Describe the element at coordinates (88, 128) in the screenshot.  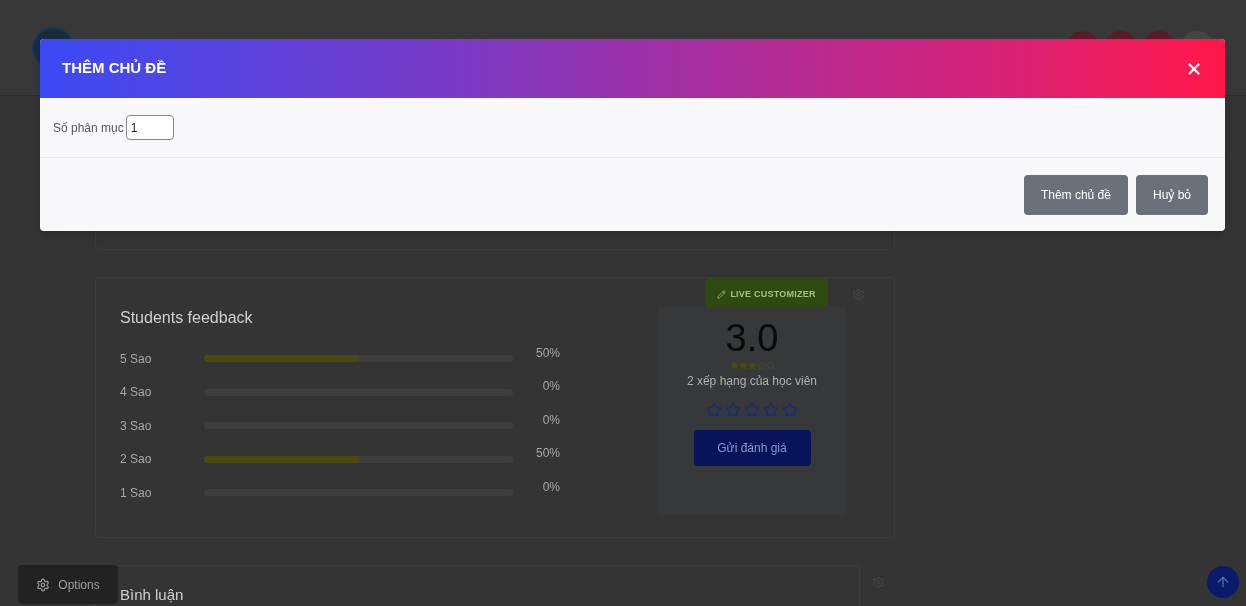
I see `field-label: Số phân mục` at that location.